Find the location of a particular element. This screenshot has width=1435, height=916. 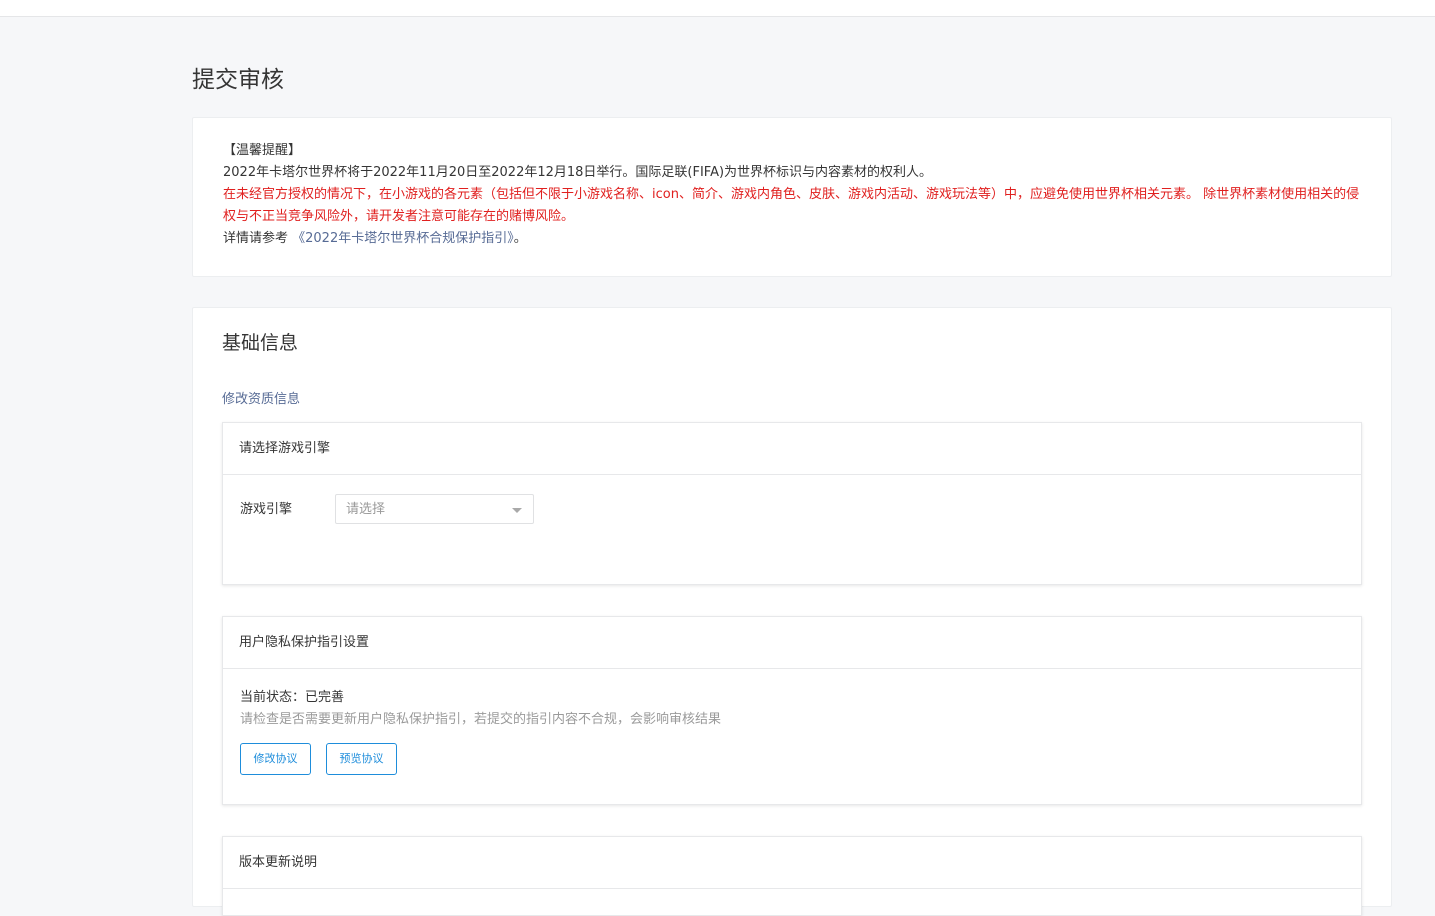

basic-info-title: 基础信息 is located at coordinates (260, 343).